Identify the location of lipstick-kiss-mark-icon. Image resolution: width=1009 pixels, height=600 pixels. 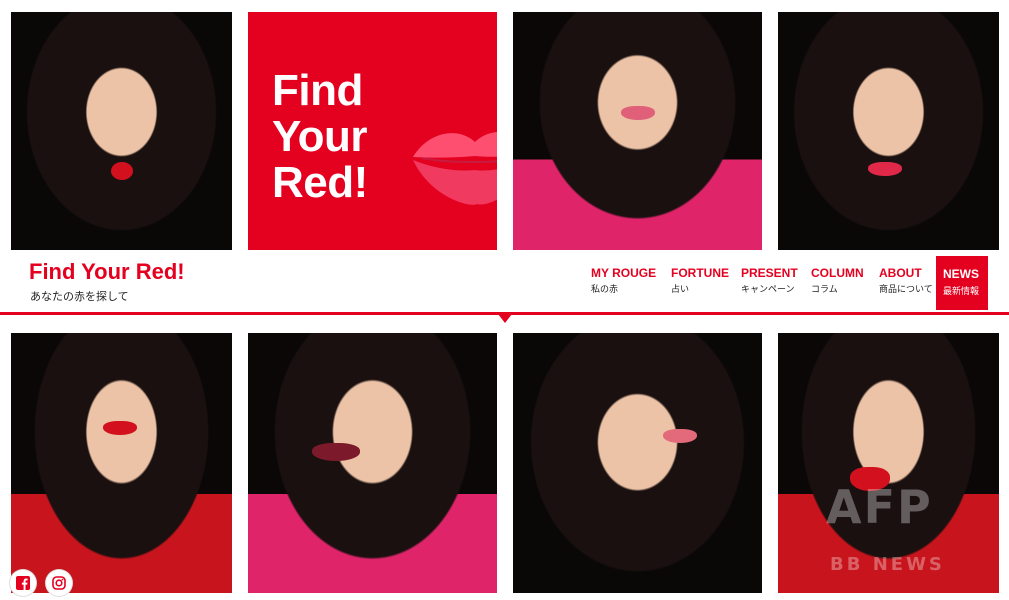
(455, 168).